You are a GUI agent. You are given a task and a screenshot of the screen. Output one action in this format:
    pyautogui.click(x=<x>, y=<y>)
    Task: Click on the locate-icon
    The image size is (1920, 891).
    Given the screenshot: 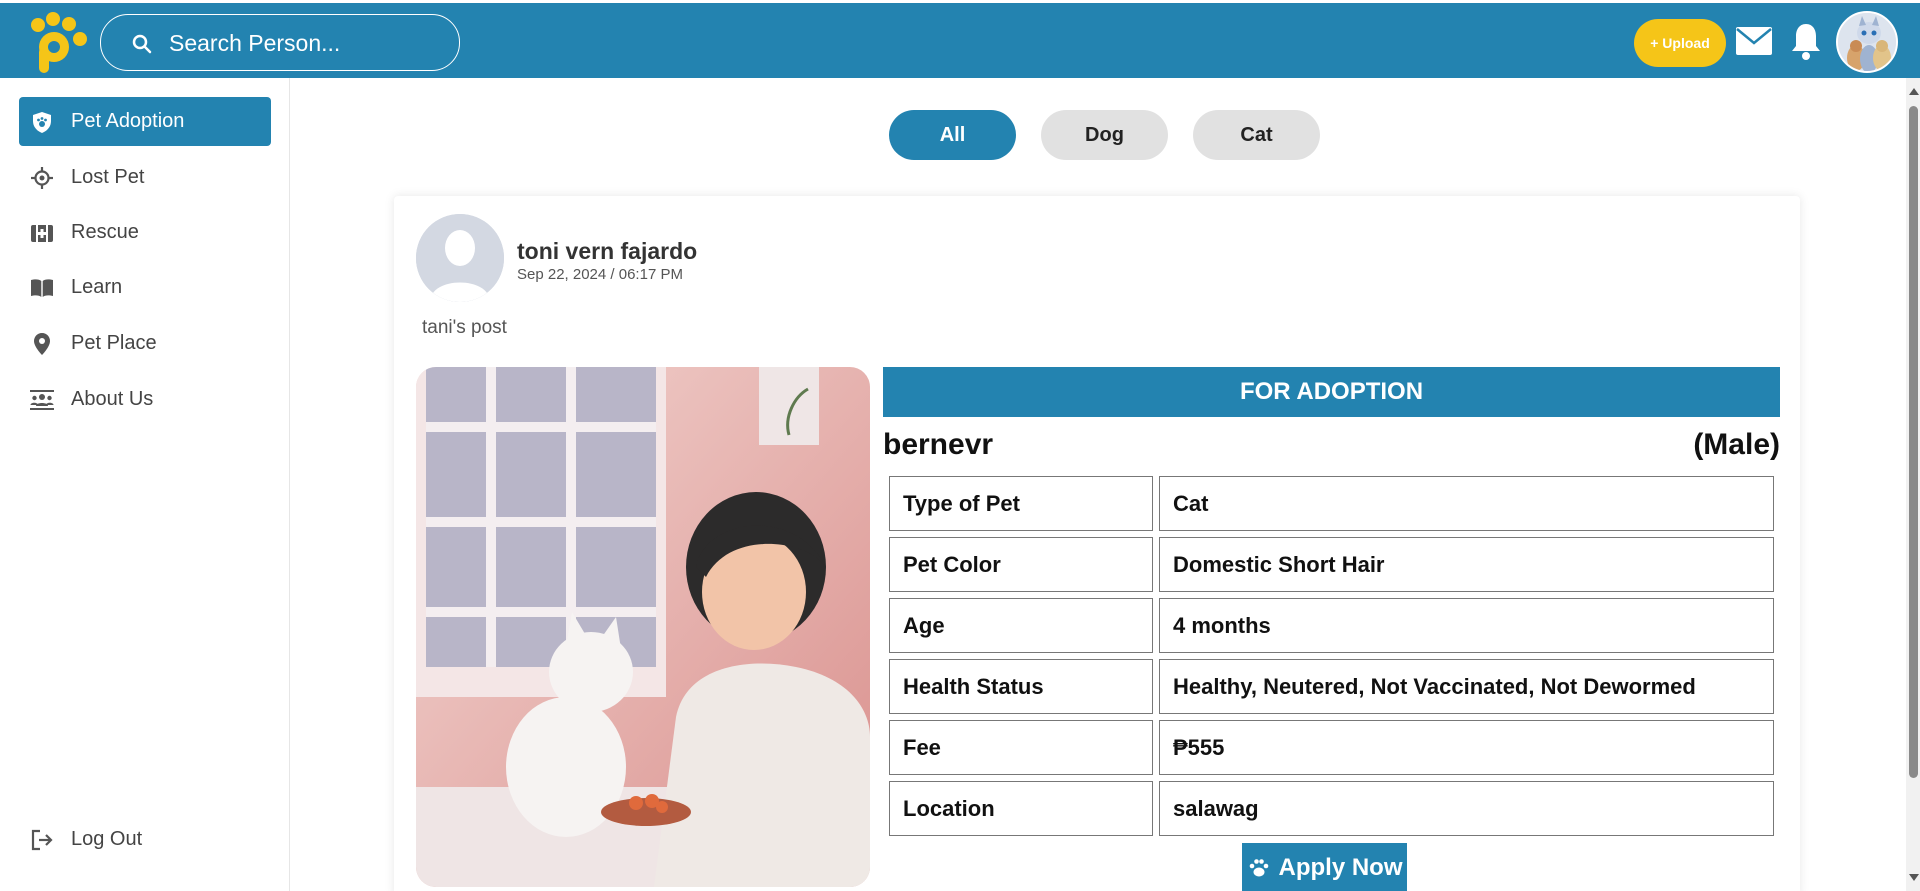 What is the action you would take?
    pyautogui.click(x=42, y=178)
    